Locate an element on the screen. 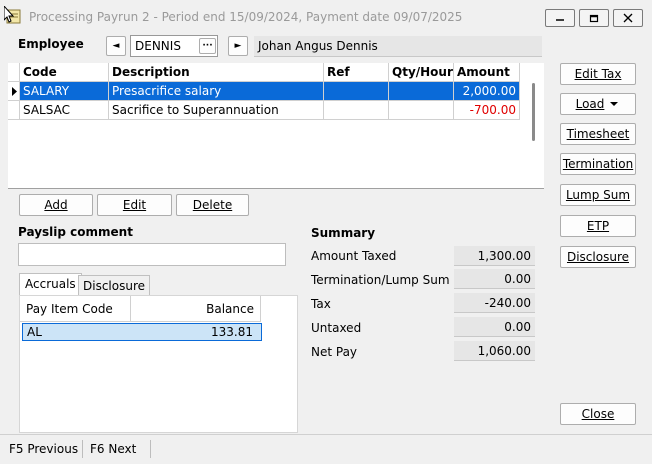 This screenshot has height=464, width=652. accruals-panel: Pay Item Code Balance AL 133.81 is located at coordinates (158, 364).